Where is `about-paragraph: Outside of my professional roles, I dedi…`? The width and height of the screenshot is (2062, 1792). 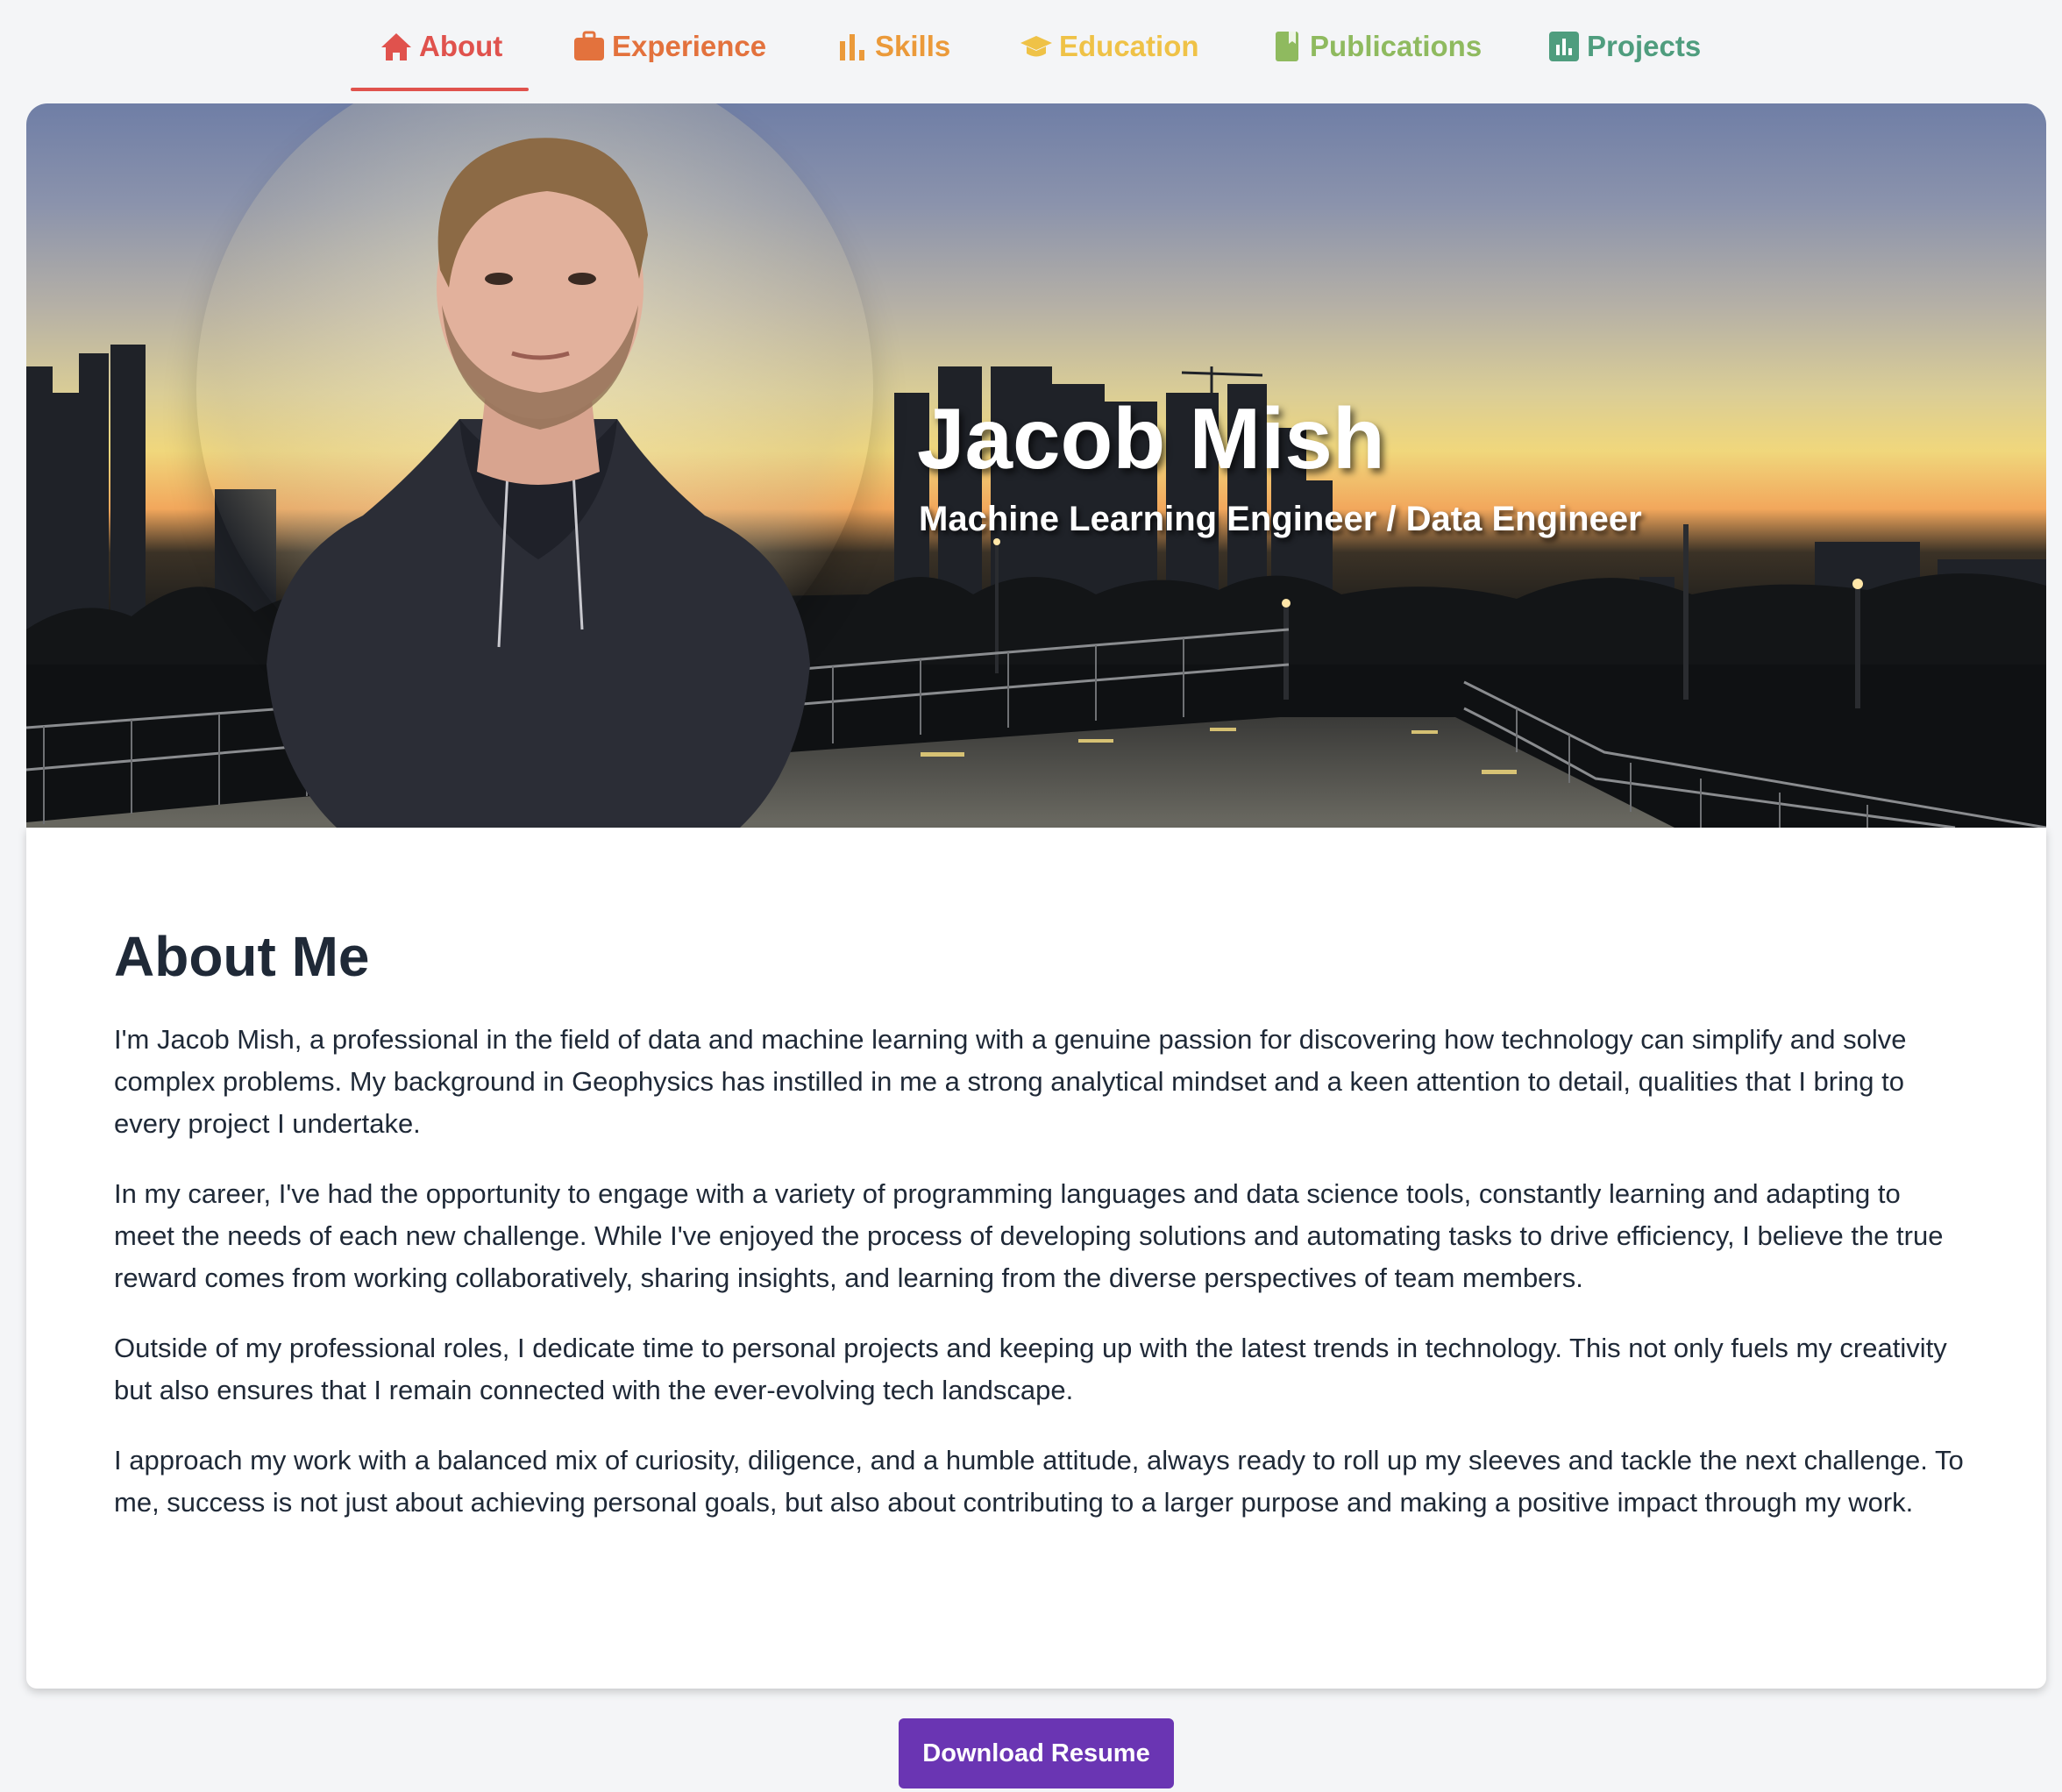 about-paragraph: Outside of my professional roles, I dedi… is located at coordinates (1030, 1369).